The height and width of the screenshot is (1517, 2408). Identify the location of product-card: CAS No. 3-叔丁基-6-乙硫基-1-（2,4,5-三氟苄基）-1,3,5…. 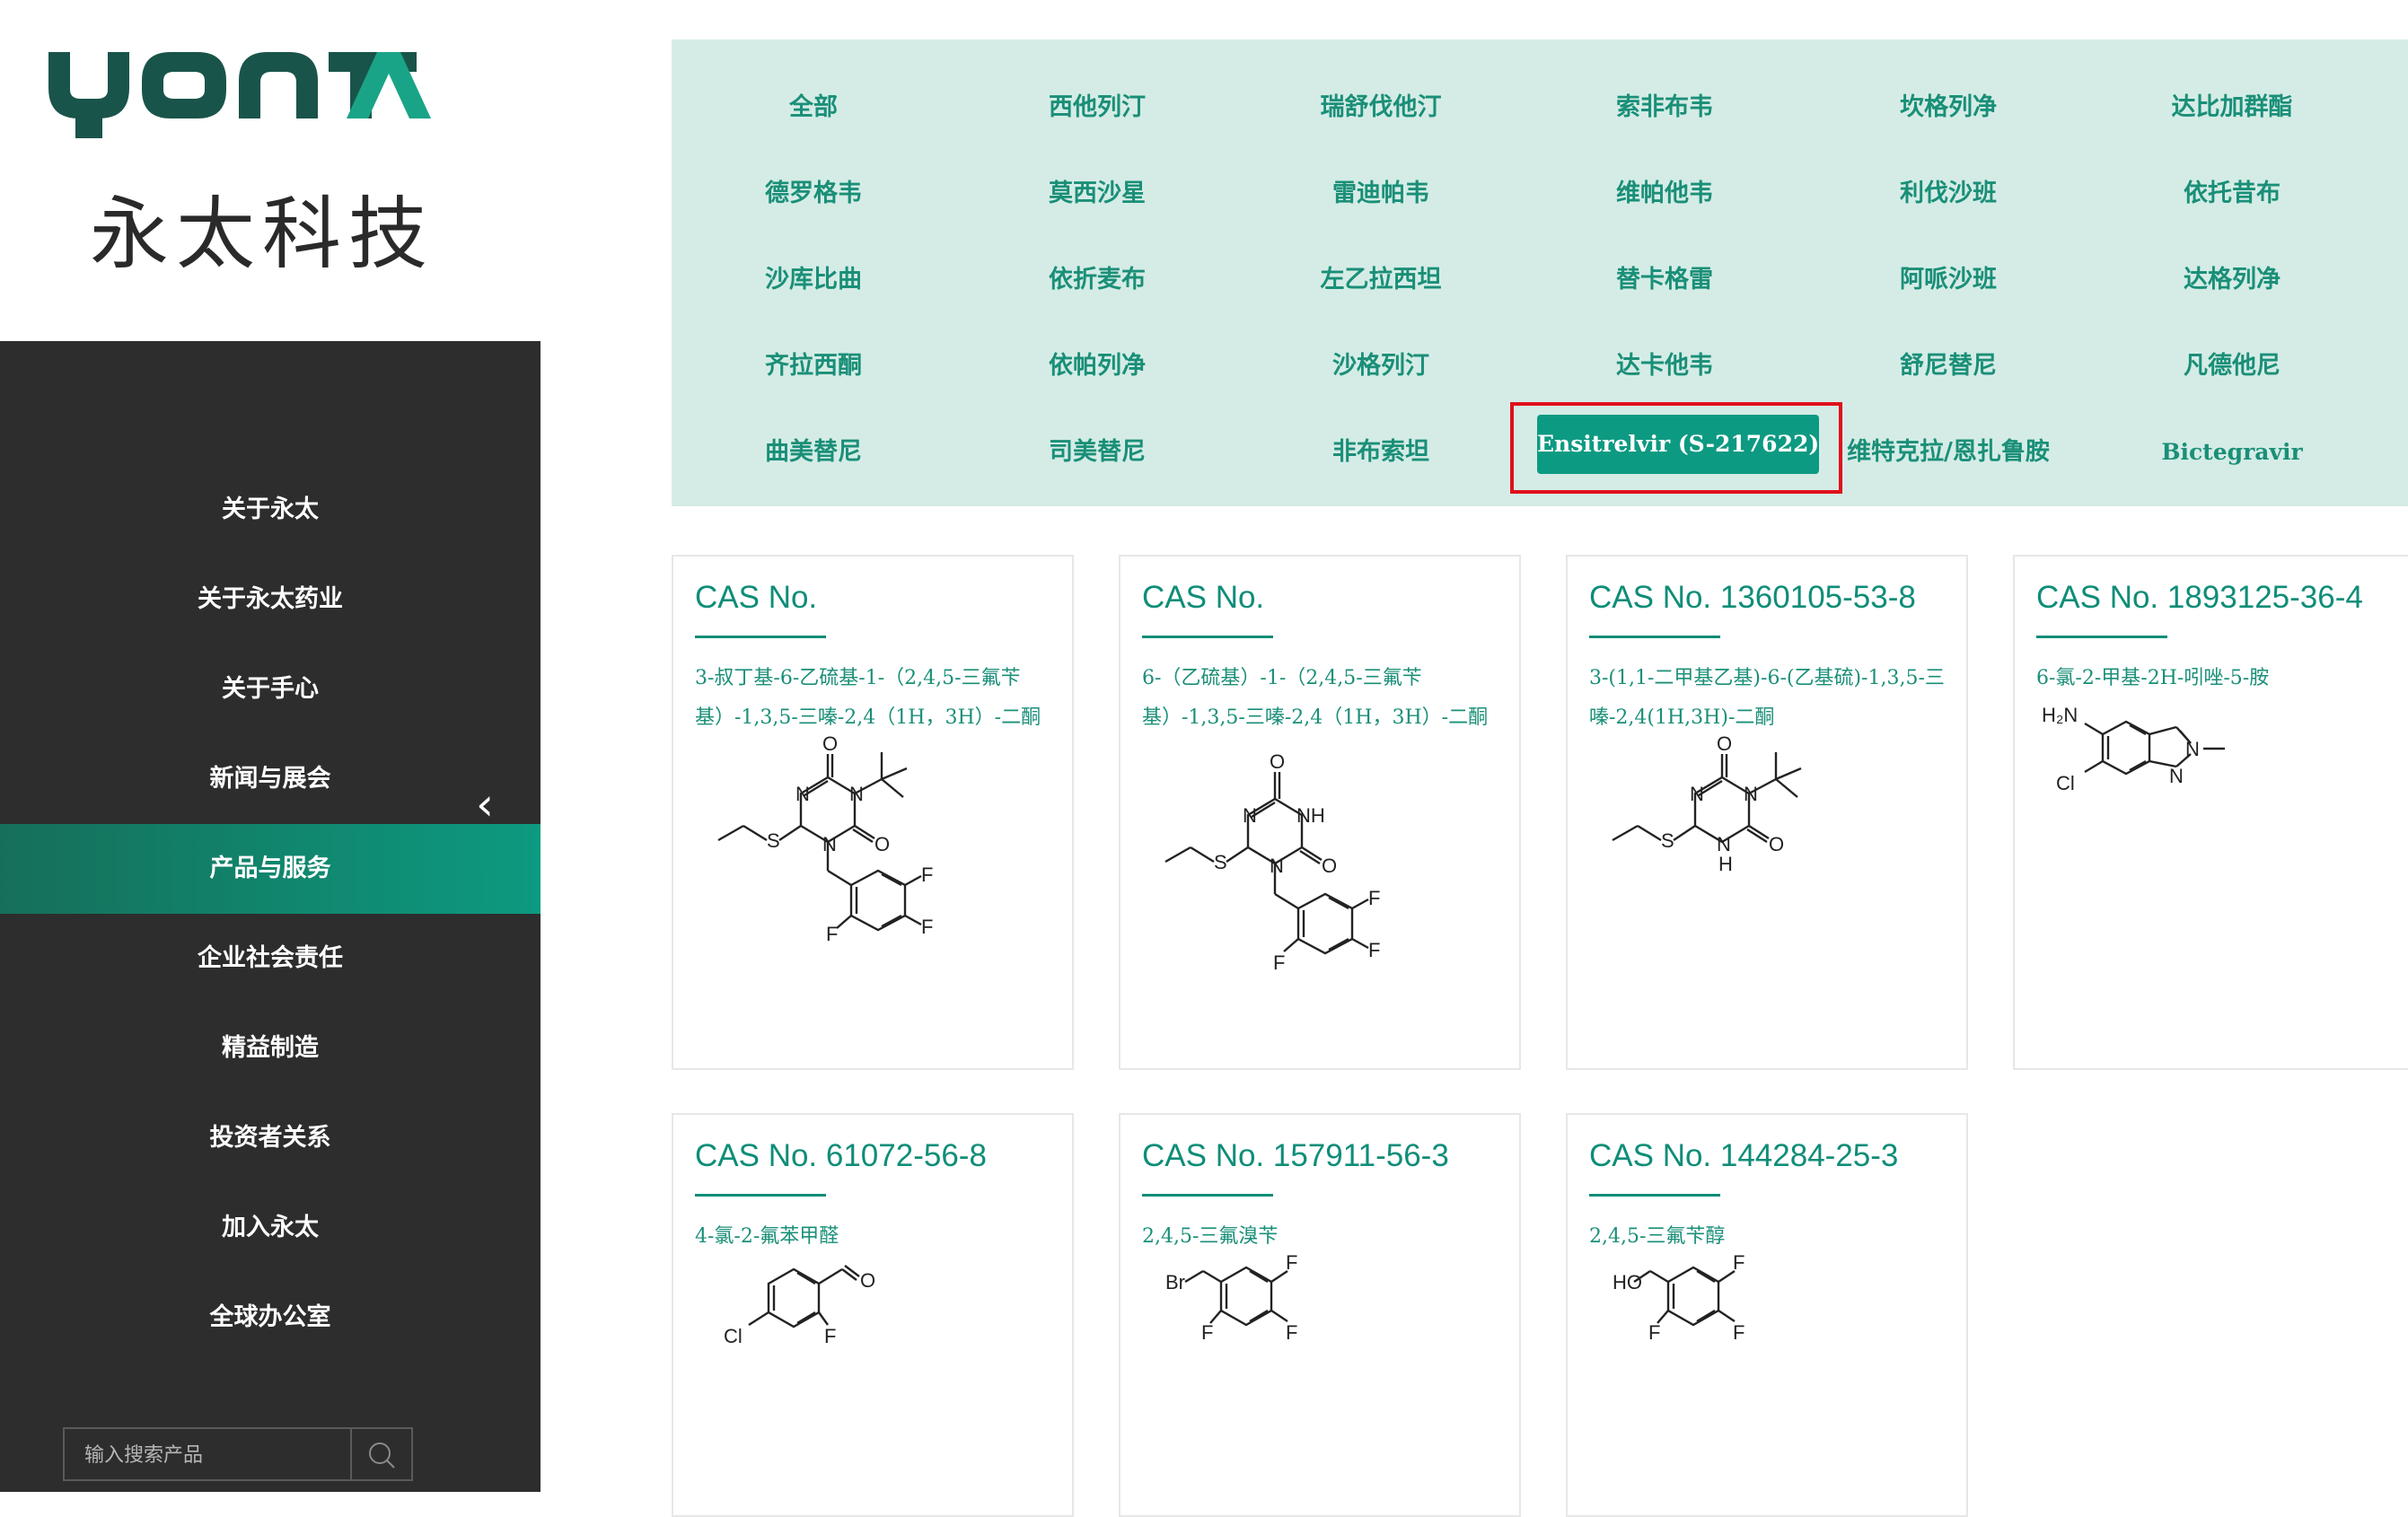
(873, 812).